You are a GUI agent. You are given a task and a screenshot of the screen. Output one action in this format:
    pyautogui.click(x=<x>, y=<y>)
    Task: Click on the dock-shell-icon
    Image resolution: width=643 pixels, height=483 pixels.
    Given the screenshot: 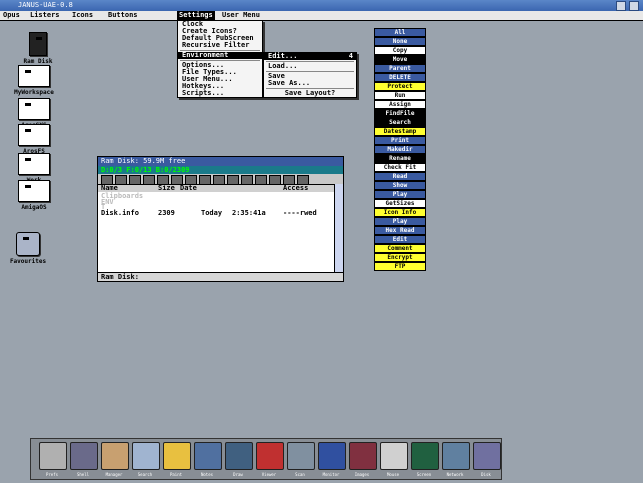 What is the action you would take?
    pyautogui.click(x=84, y=456)
    